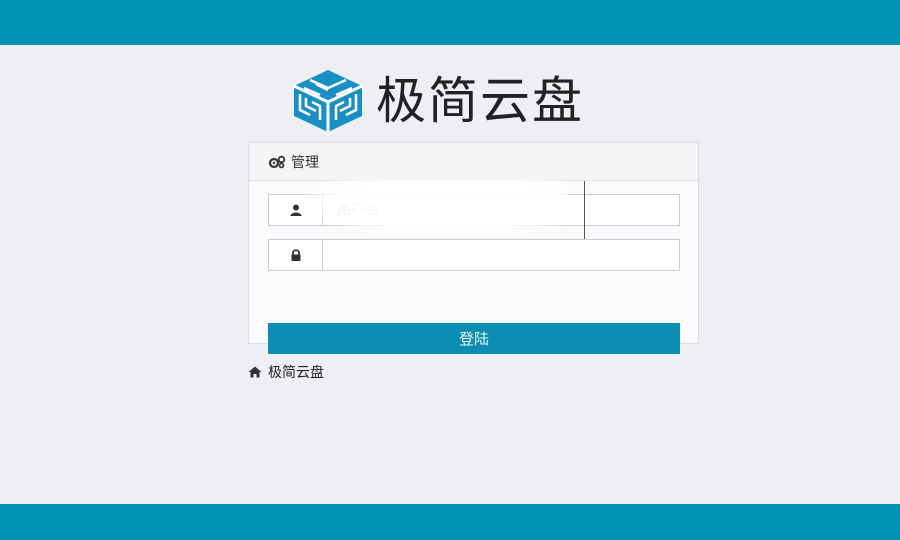  Describe the element at coordinates (305, 162) in the screenshot. I see `panel-title: 管理` at that location.